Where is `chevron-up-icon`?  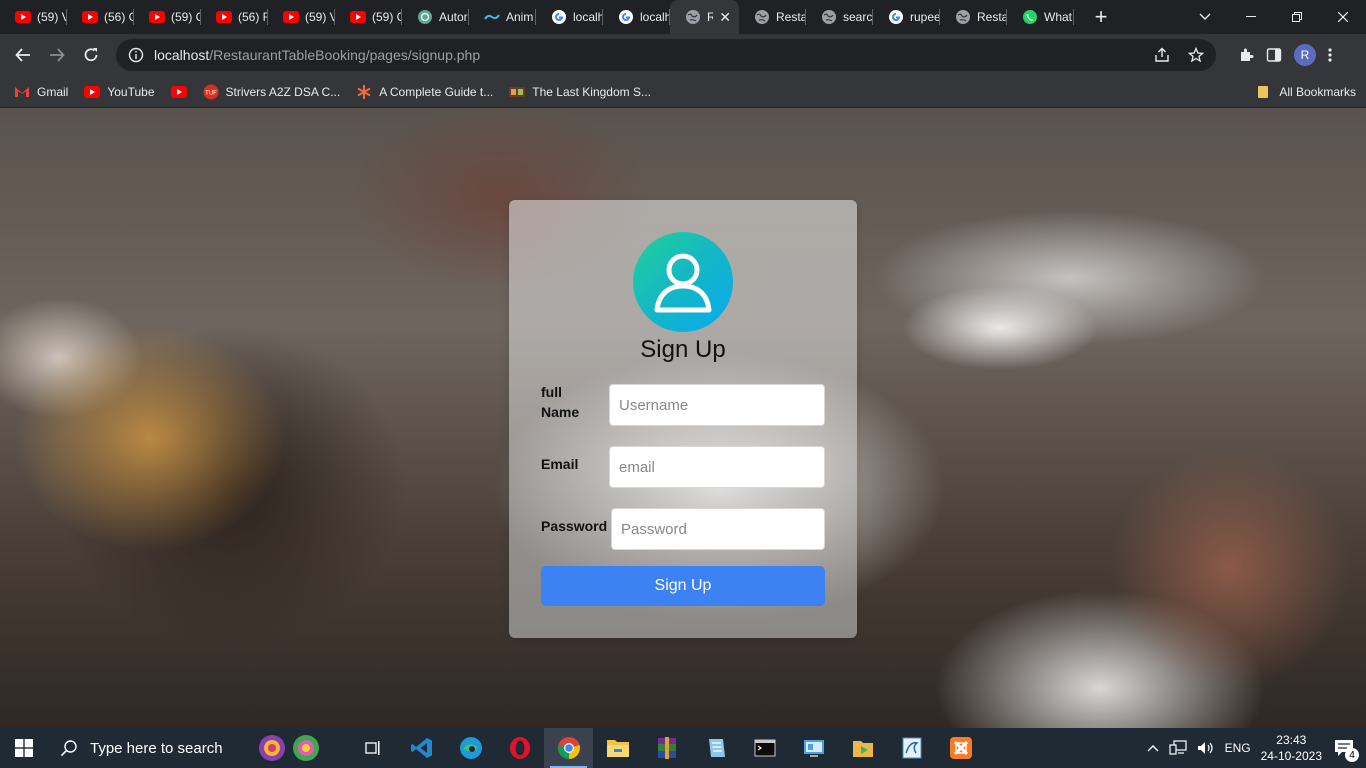 chevron-up-icon is located at coordinates (1153, 748).